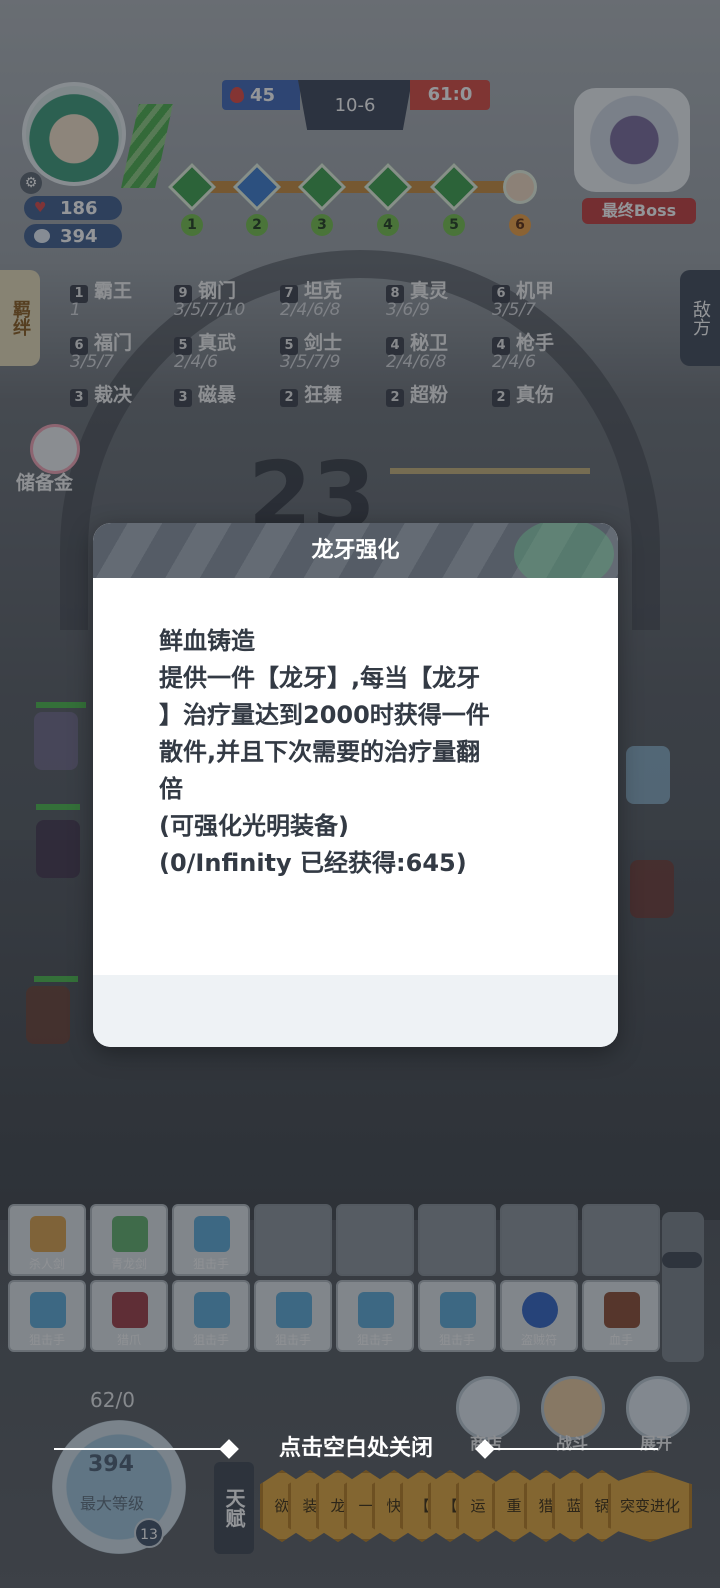  What do you see at coordinates (355, 1448) in the screenshot?
I see `close-hint-text: 点击空白处关闭` at bounding box center [355, 1448].